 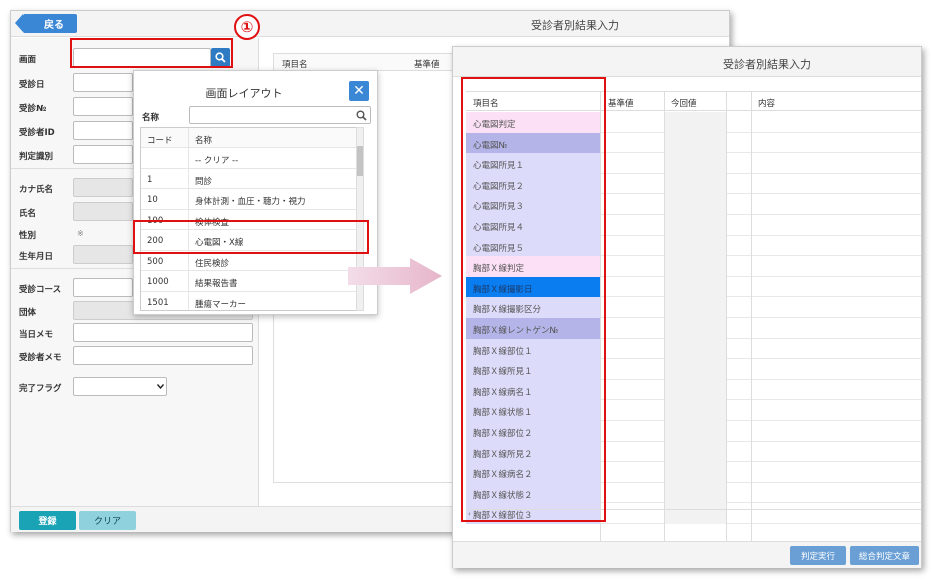 I want to click on name-field, so click(x=103, y=211).